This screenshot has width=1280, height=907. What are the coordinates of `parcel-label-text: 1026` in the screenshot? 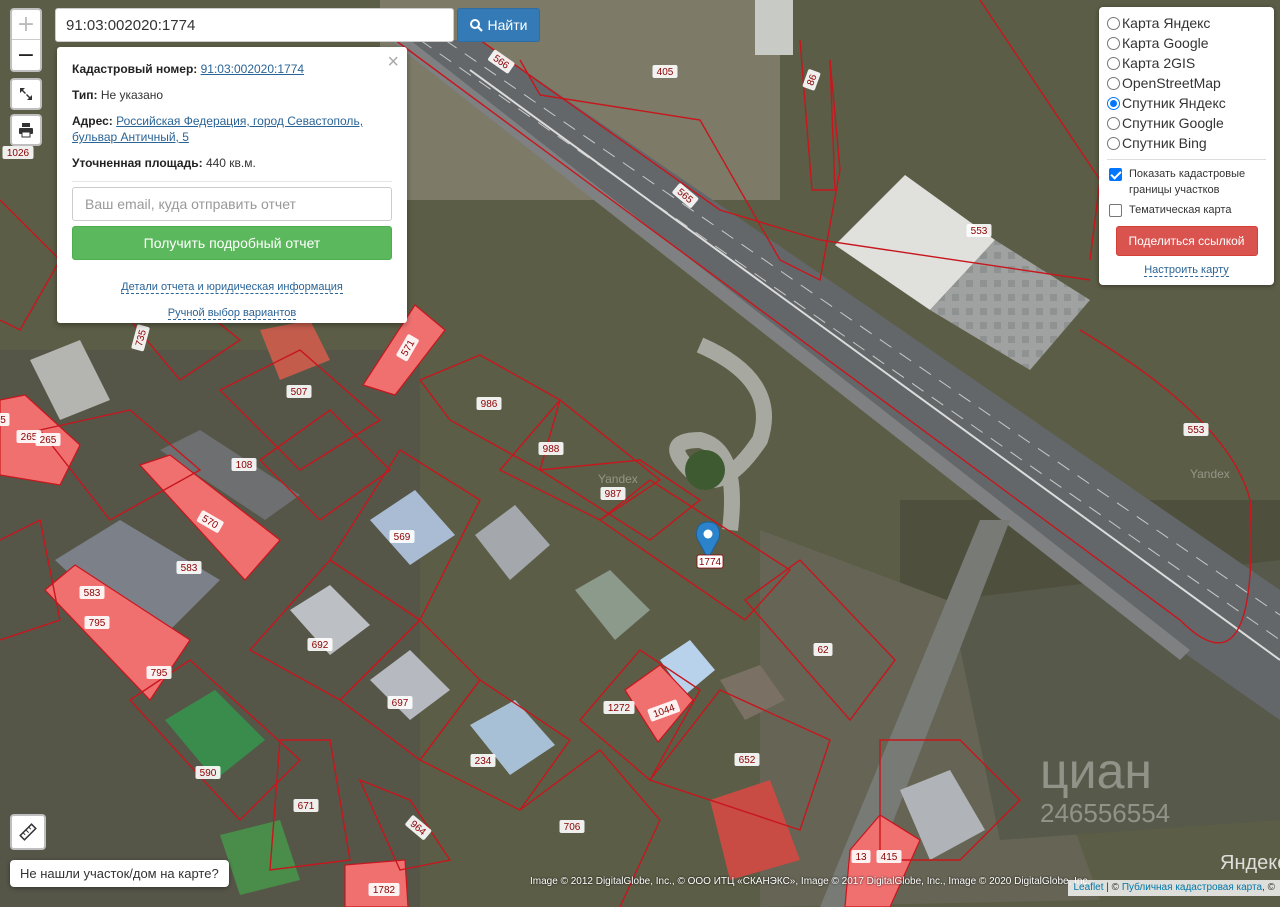 It's located at (18, 153).